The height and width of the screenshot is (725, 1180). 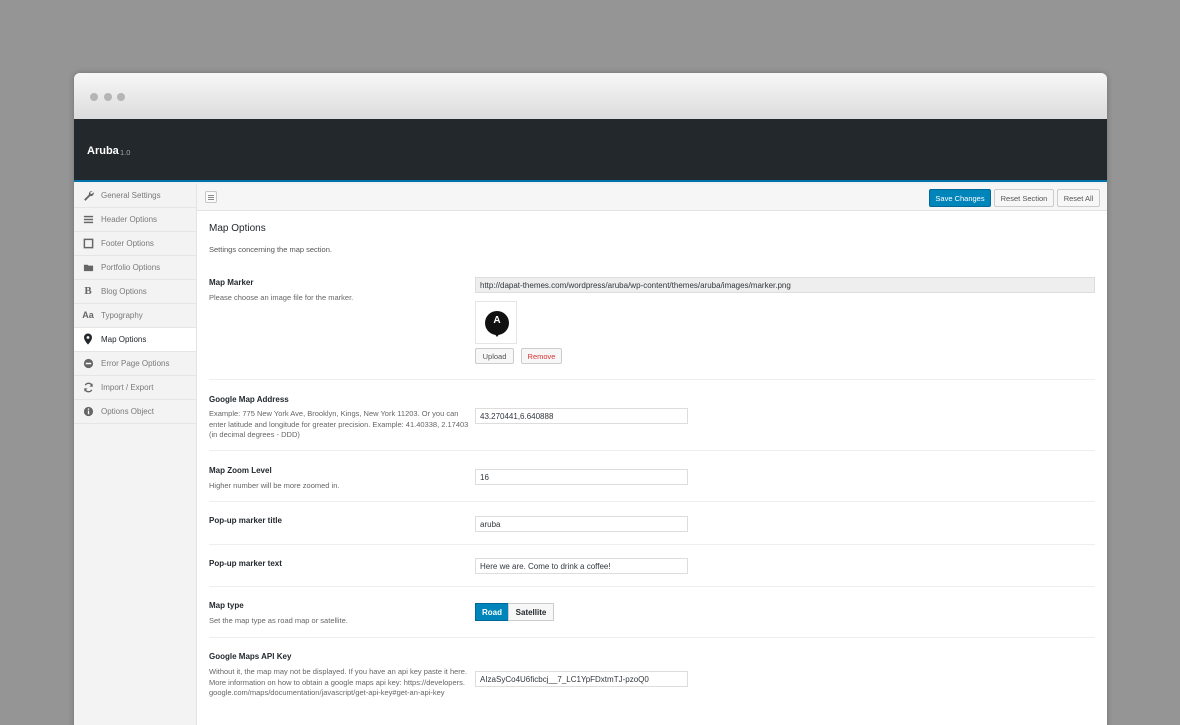 I want to click on reset-section-button: Reset Section, so click(x=1024, y=198).